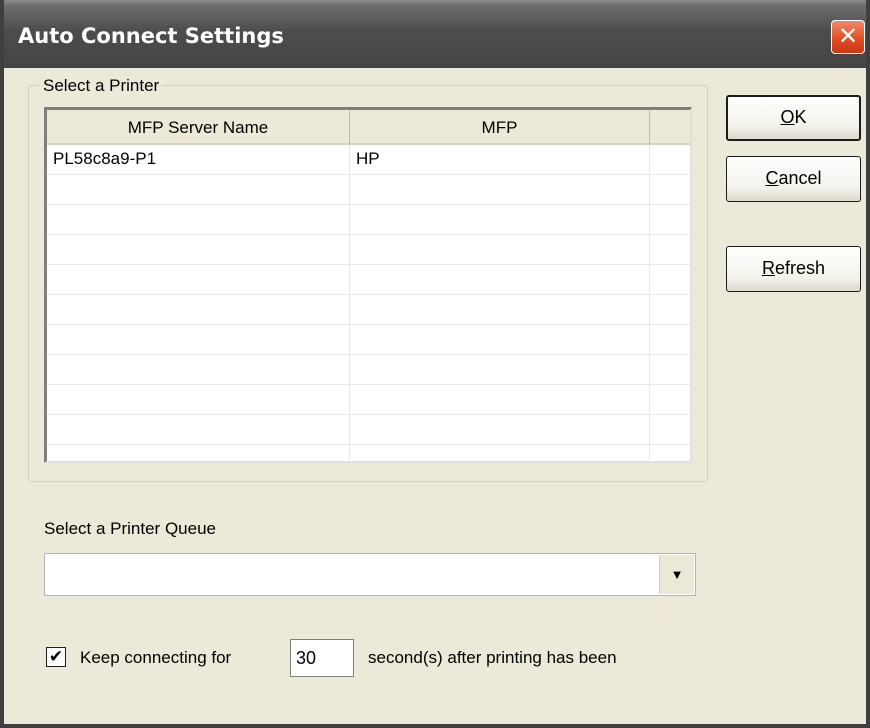 The image size is (870, 728). Describe the element at coordinates (322, 658) in the screenshot. I see `seconds-input: 30` at that location.